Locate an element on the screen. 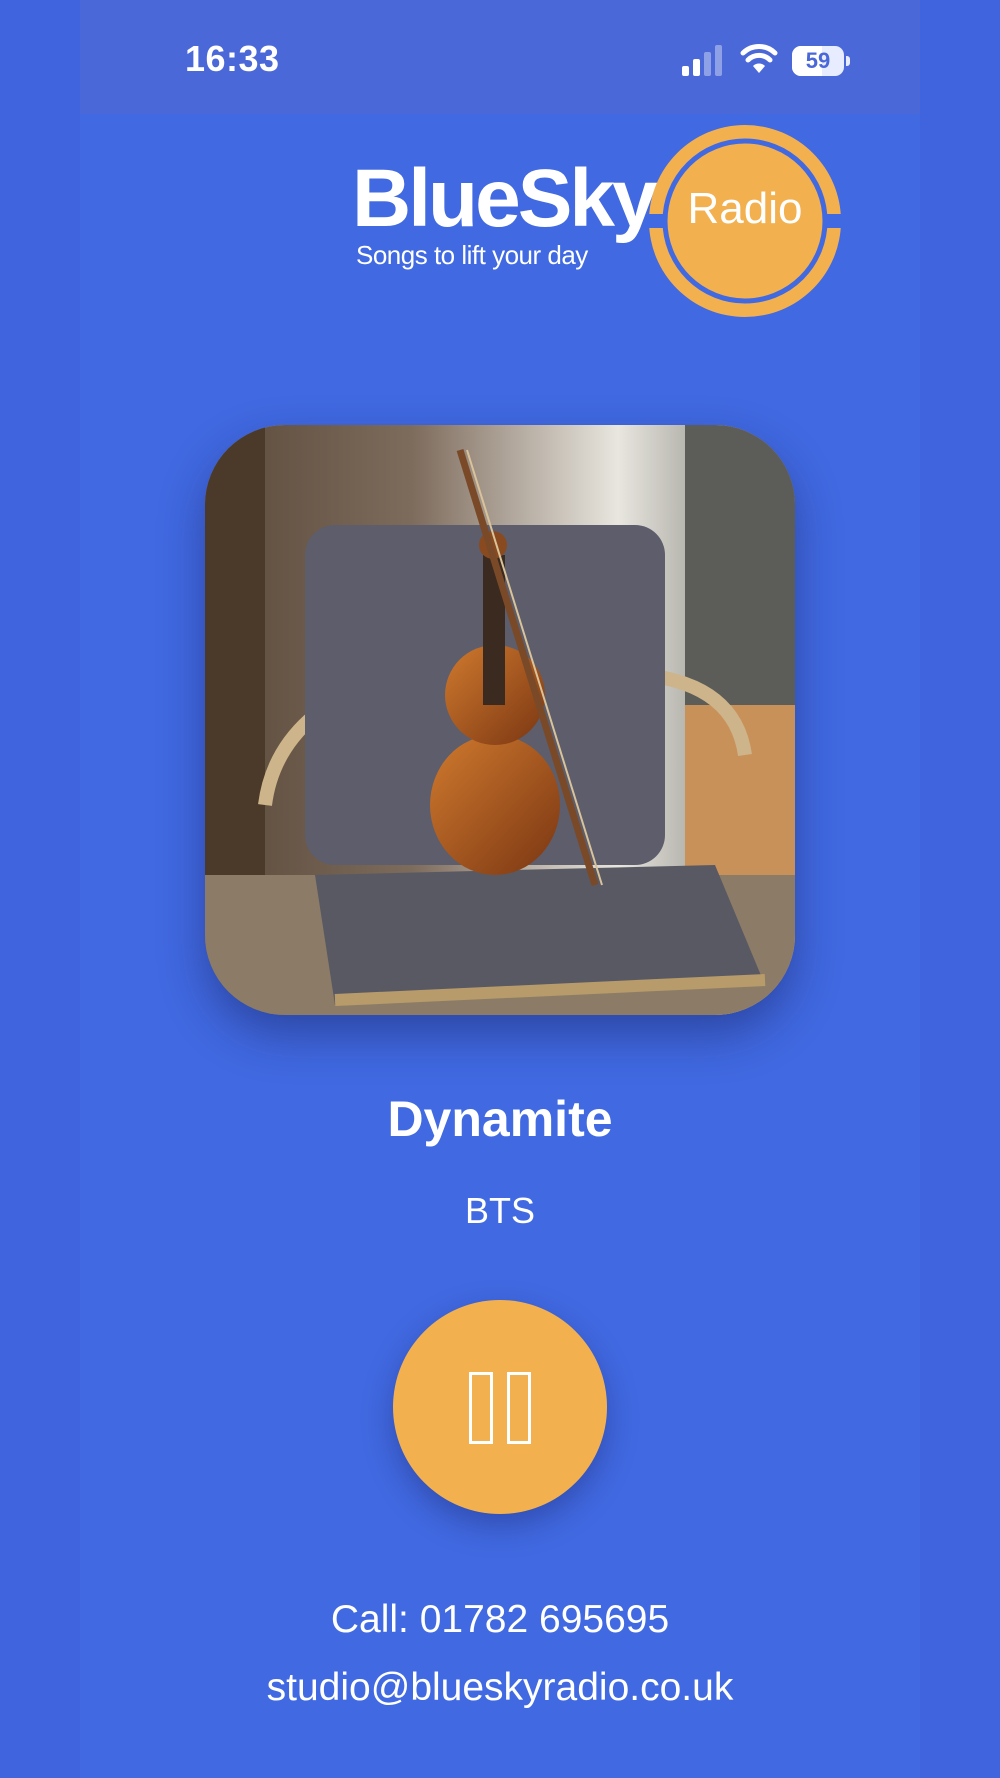 The height and width of the screenshot is (1778, 1000). status-time: 16:33 is located at coordinates (232, 58).